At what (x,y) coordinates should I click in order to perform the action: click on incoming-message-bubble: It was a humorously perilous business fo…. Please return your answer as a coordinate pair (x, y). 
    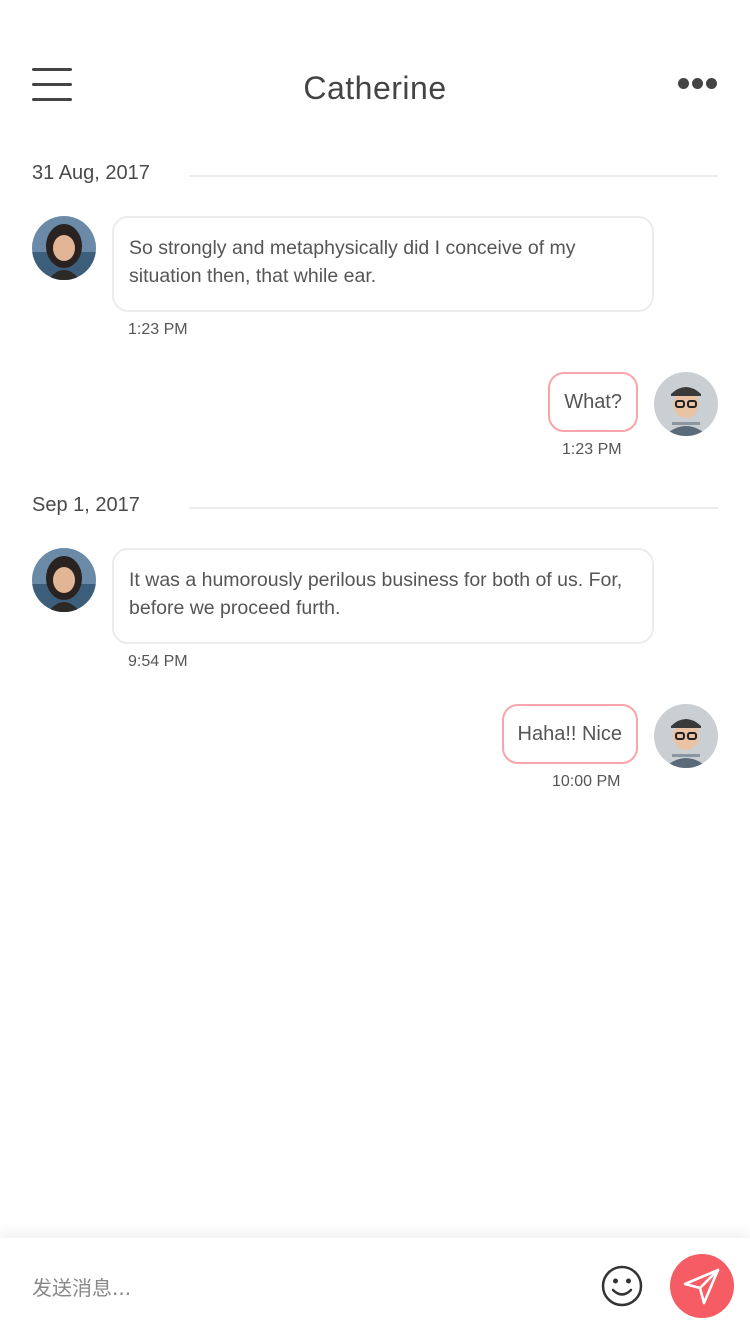
    Looking at the image, I should click on (383, 596).